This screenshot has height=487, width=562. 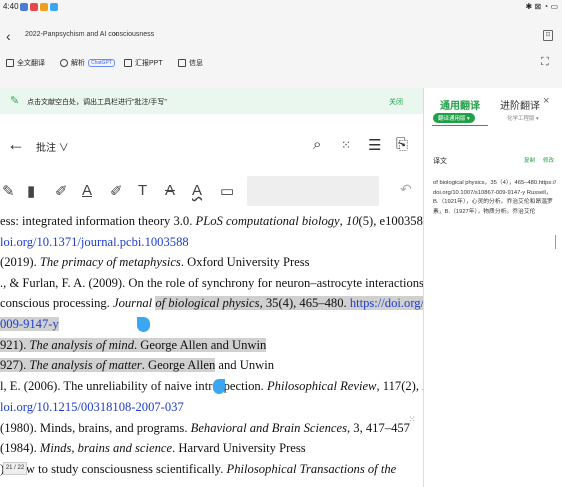 I want to click on list-icon: ☰, so click(x=374, y=145).